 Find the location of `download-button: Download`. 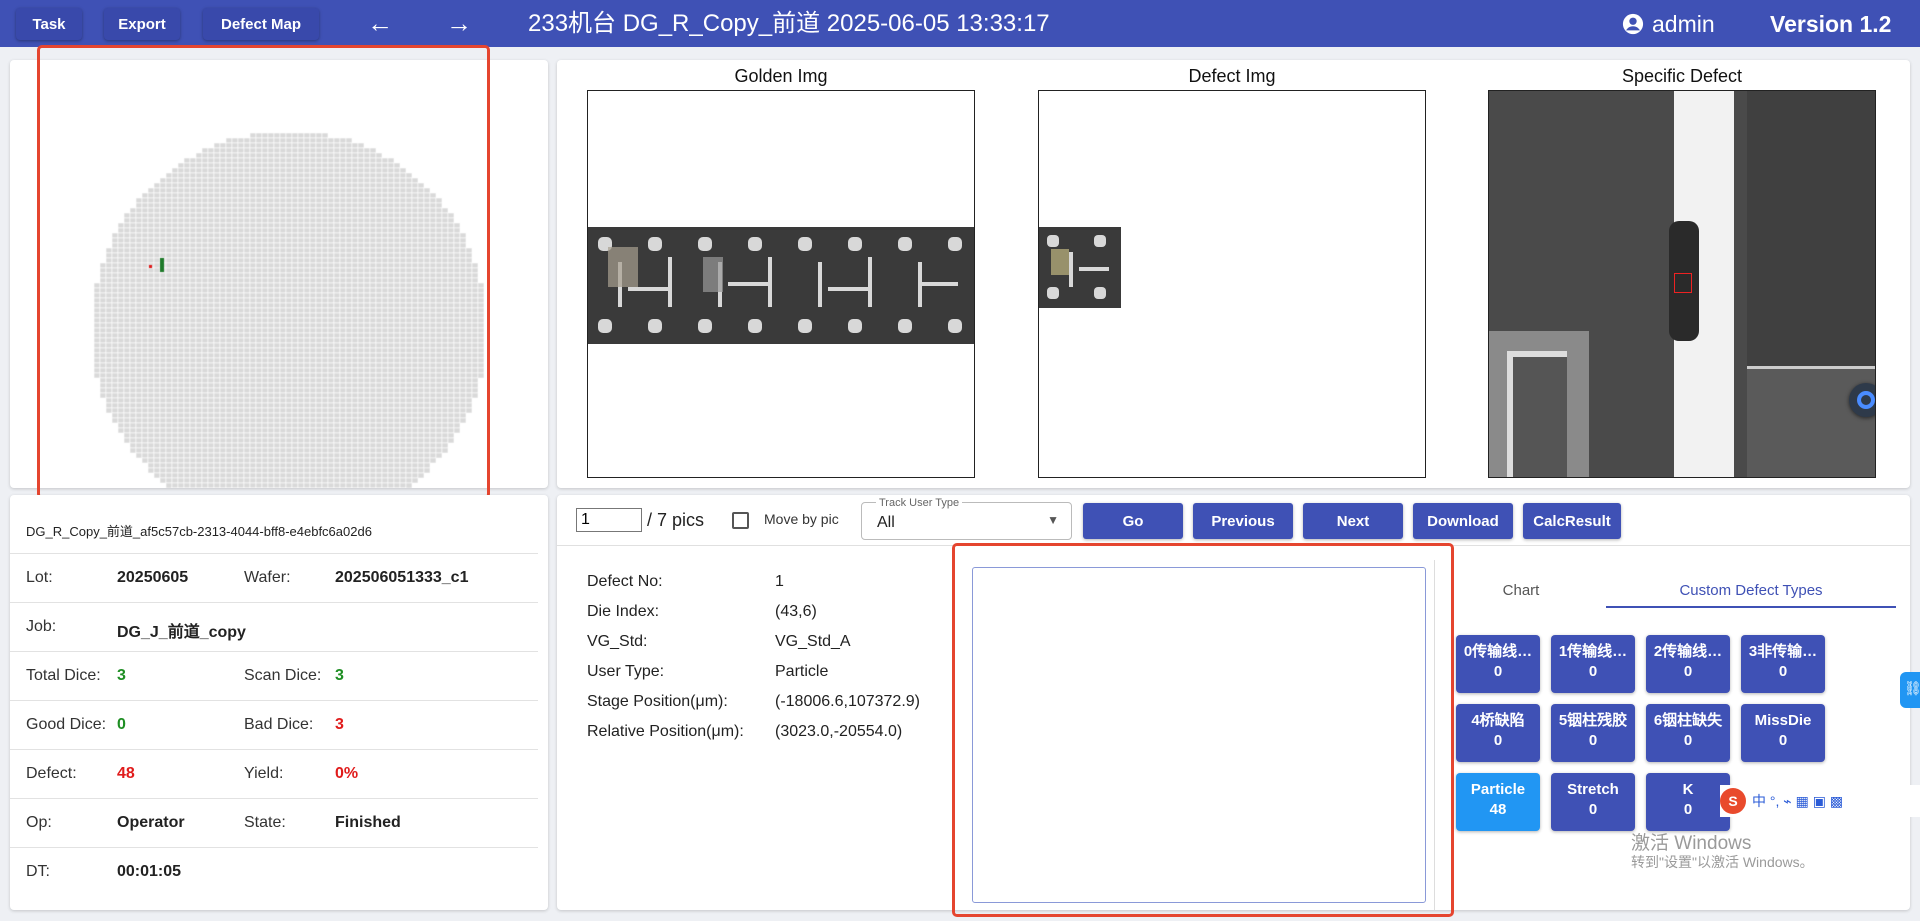

download-button: Download is located at coordinates (1463, 521).